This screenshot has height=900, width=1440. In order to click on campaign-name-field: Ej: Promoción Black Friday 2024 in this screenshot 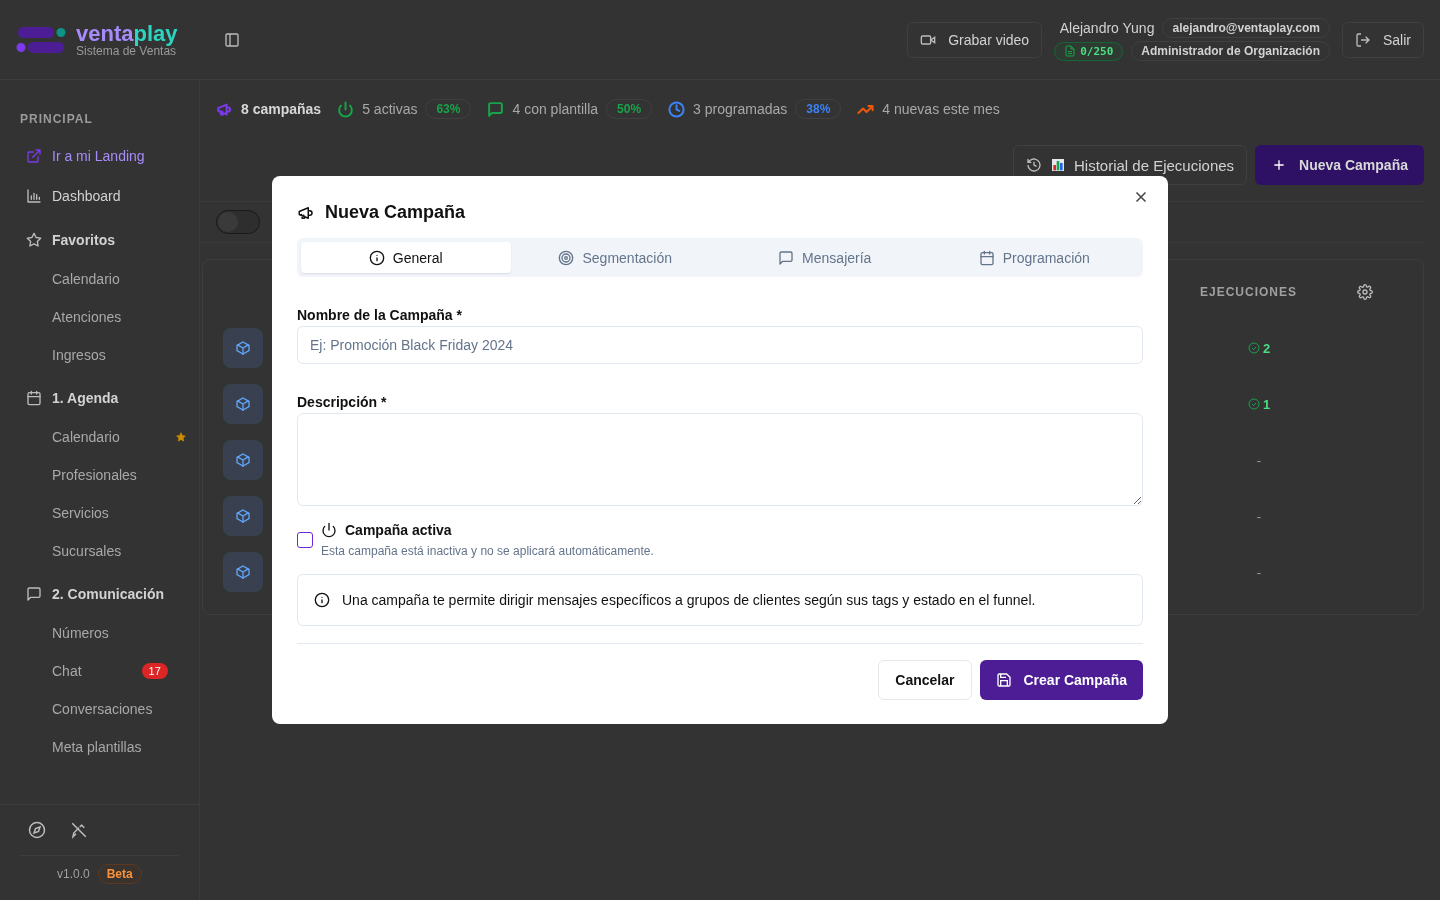, I will do `click(720, 345)`.